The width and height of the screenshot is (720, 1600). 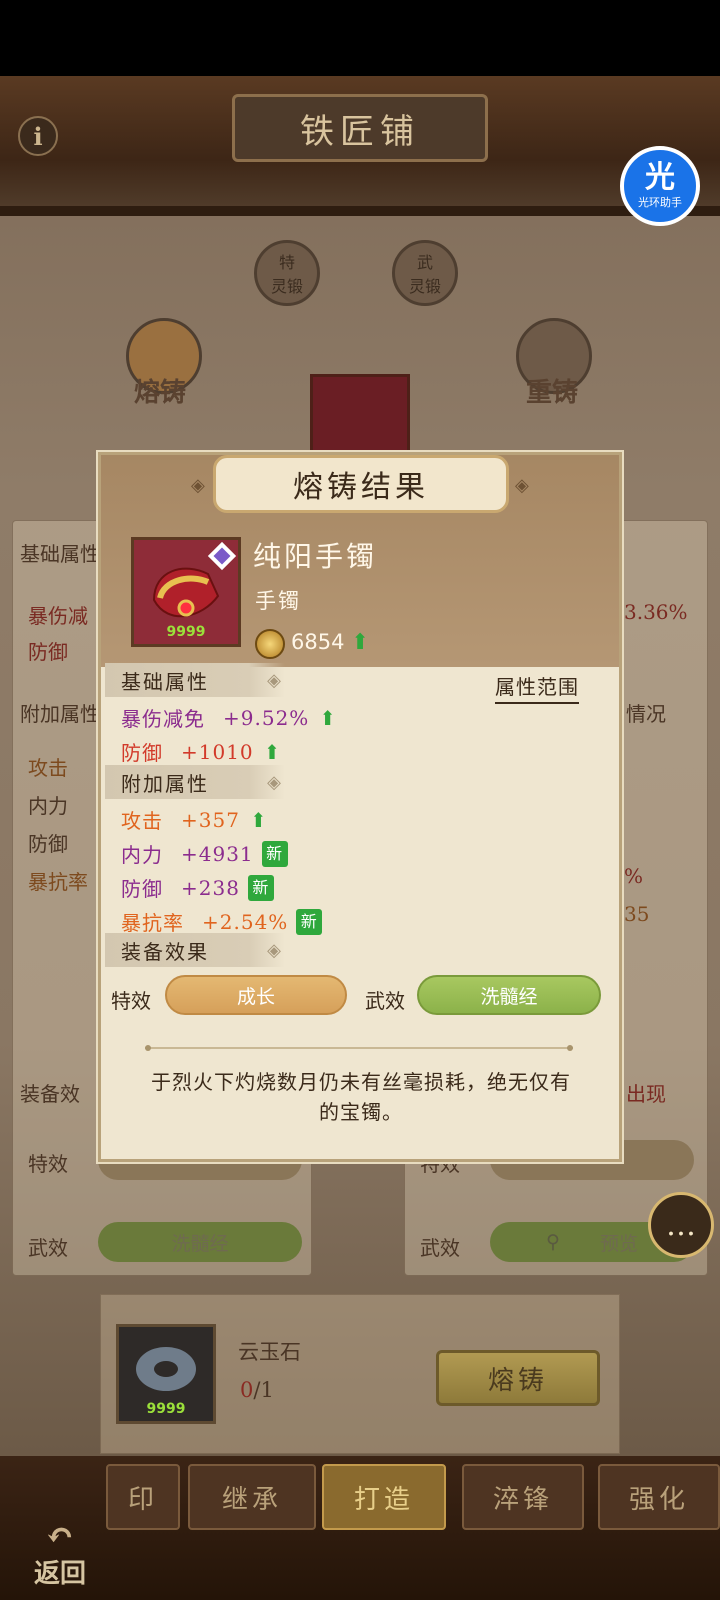 What do you see at coordinates (210, 887) in the screenshot?
I see `attr-value: +238` at bounding box center [210, 887].